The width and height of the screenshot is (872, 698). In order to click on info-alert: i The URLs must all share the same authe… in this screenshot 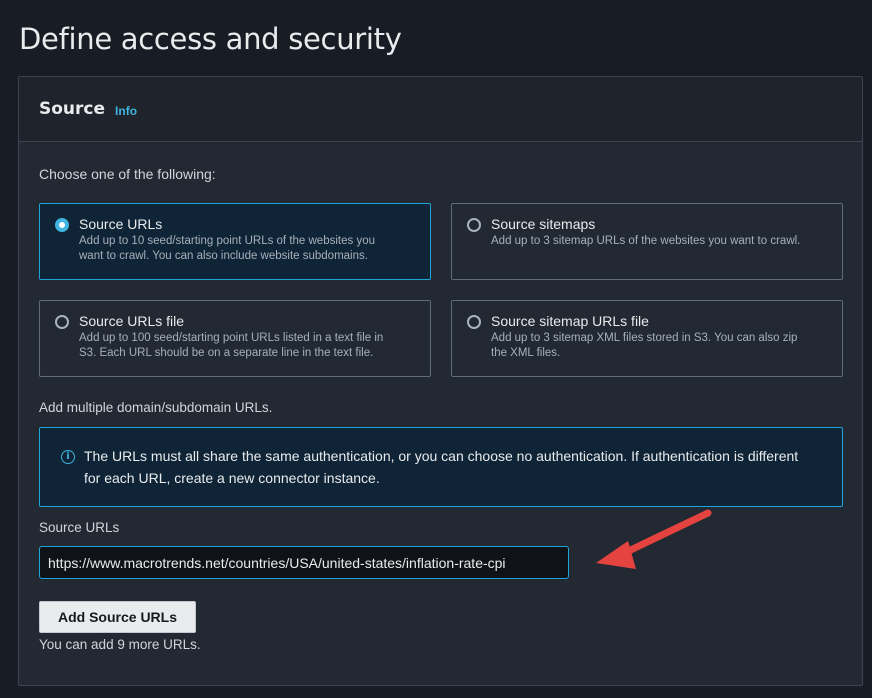, I will do `click(441, 467)`.